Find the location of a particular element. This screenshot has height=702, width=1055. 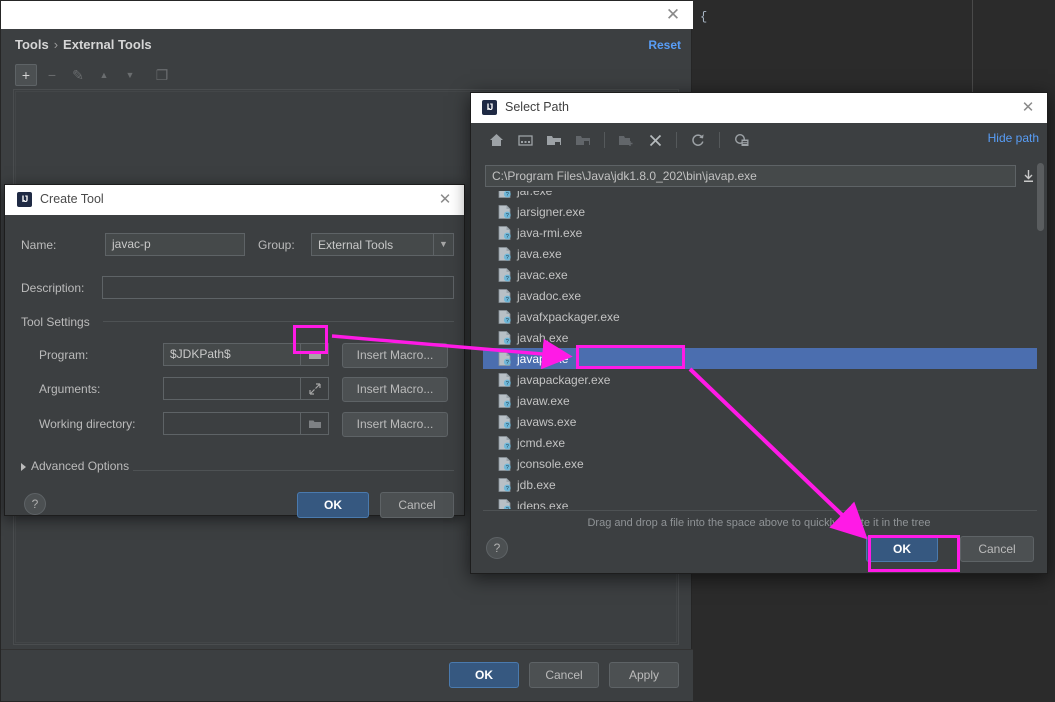

select-path-close-icon: ✕ is located at coordinates (1028, 108).